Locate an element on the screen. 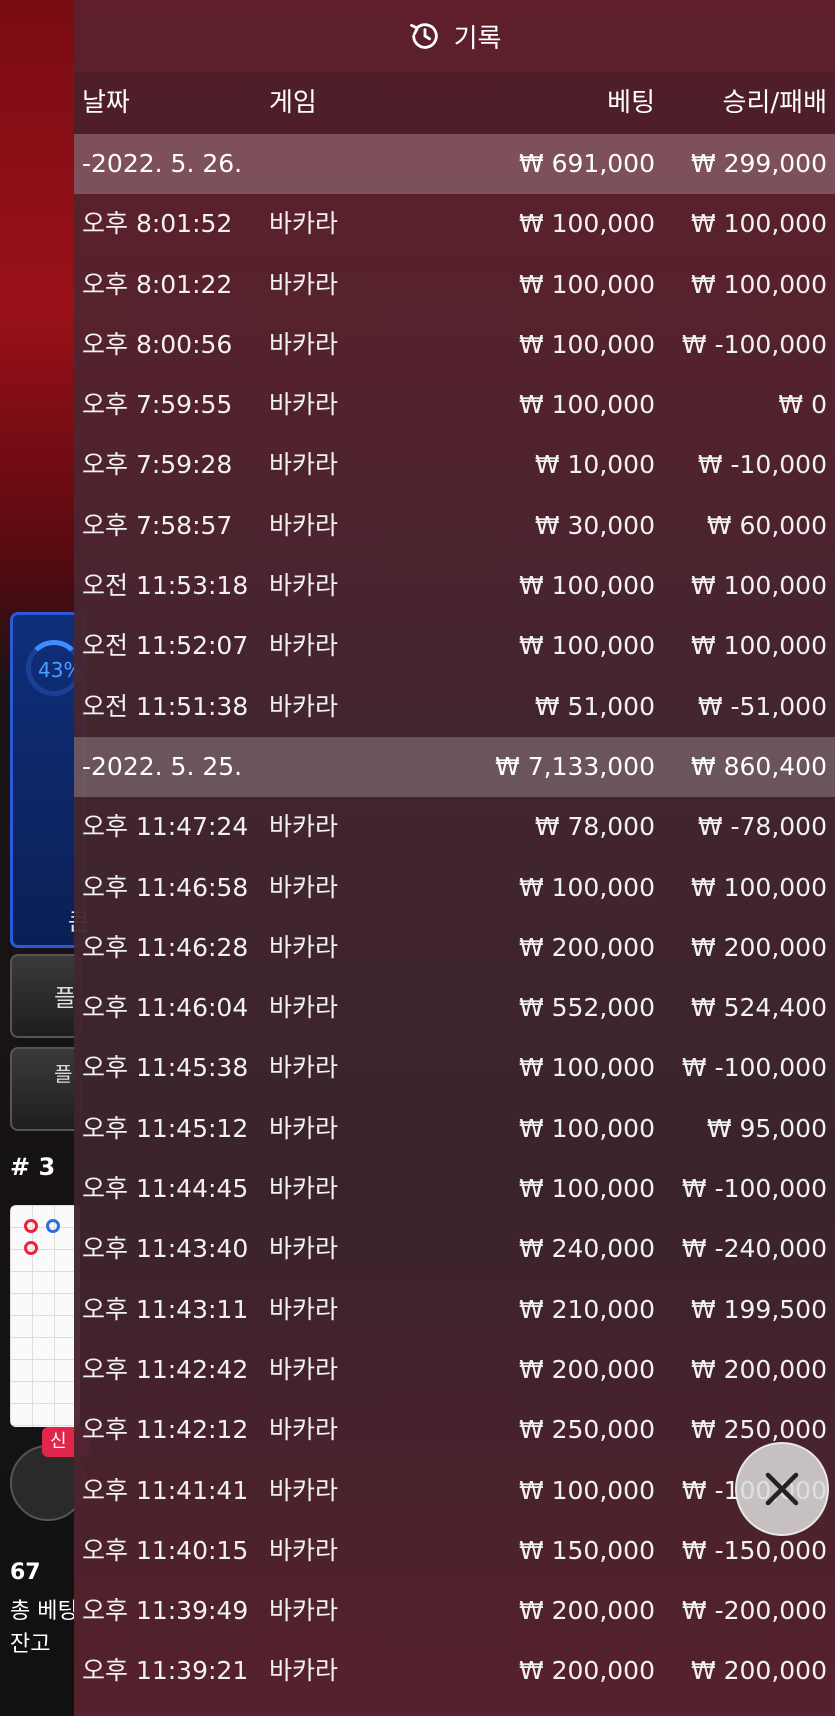 This screenshot has width=835, height=1716. row-date: 오후 11:43:11 is located at coordinates (165, 1309).